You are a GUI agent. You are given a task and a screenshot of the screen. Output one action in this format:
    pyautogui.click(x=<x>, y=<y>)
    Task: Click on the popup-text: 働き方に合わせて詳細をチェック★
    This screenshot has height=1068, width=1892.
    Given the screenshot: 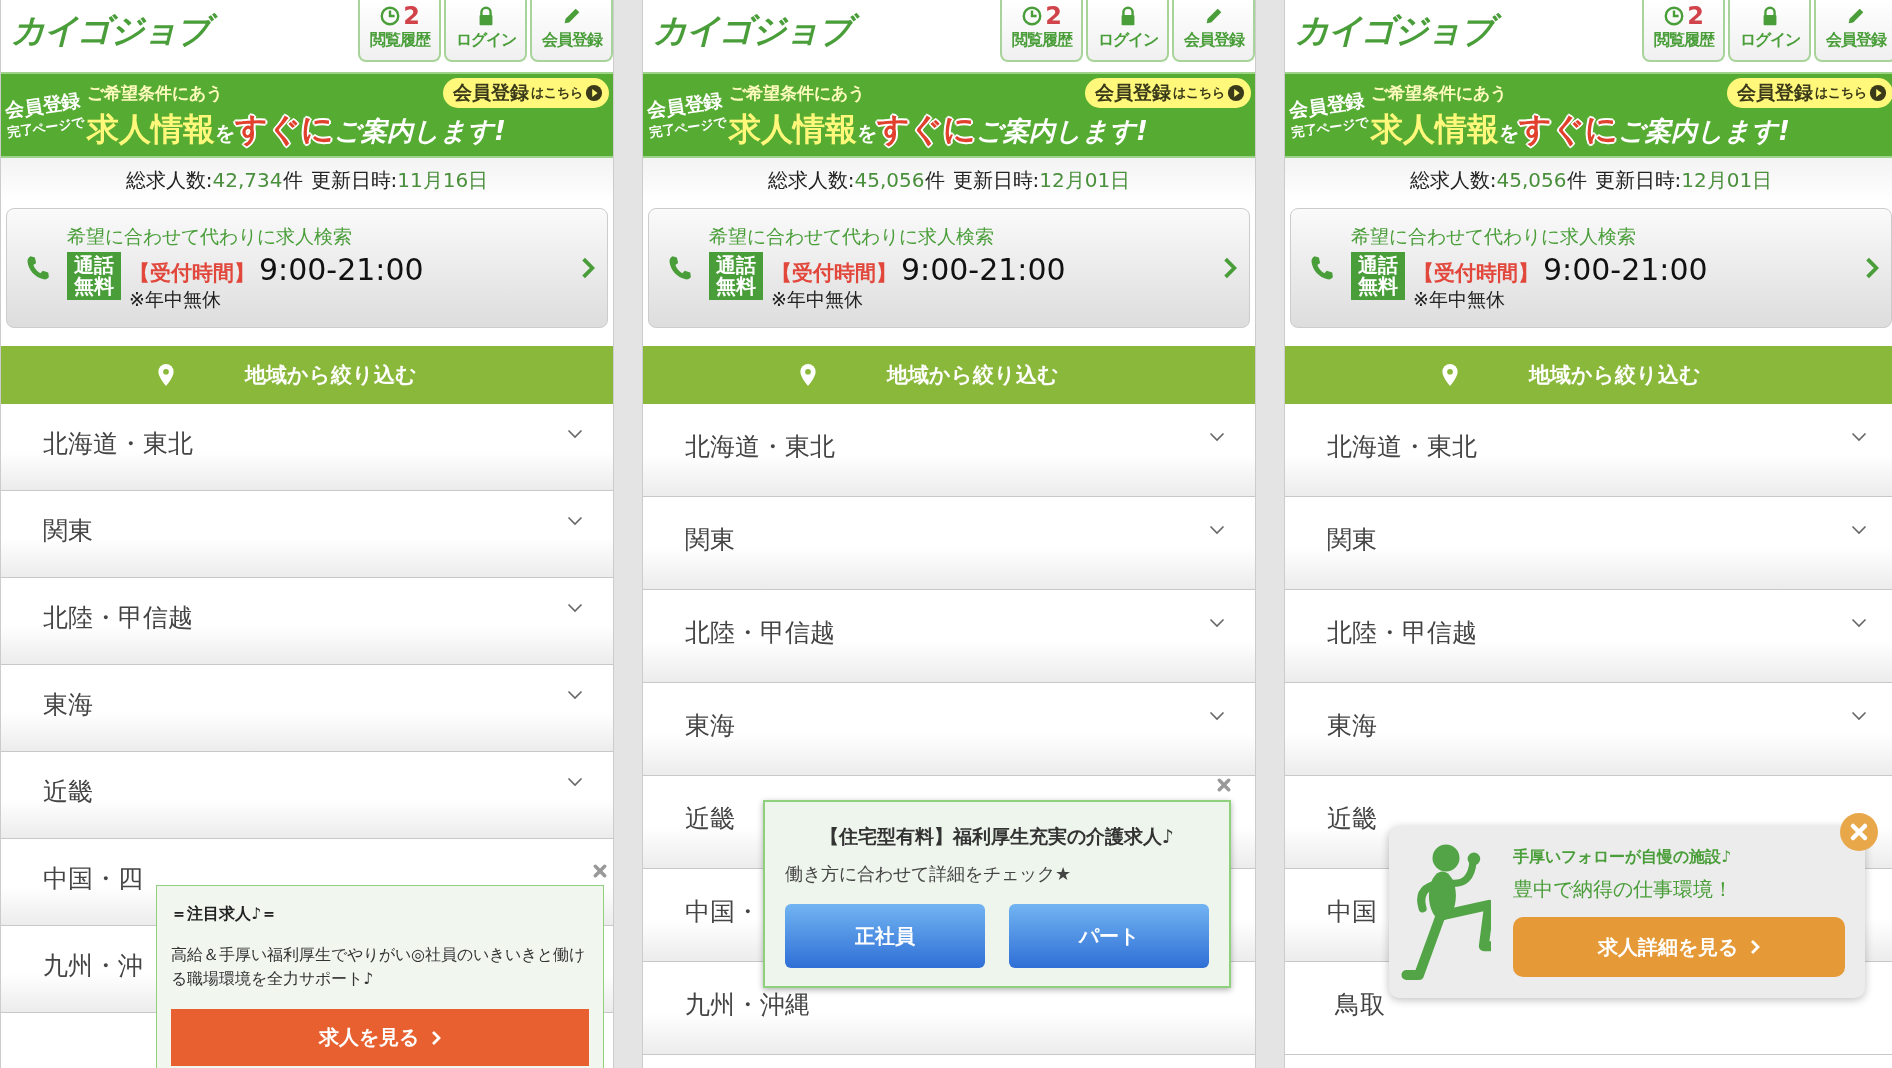 What is the action you would take?
    pyautogui.click(x=929, y=874)
    